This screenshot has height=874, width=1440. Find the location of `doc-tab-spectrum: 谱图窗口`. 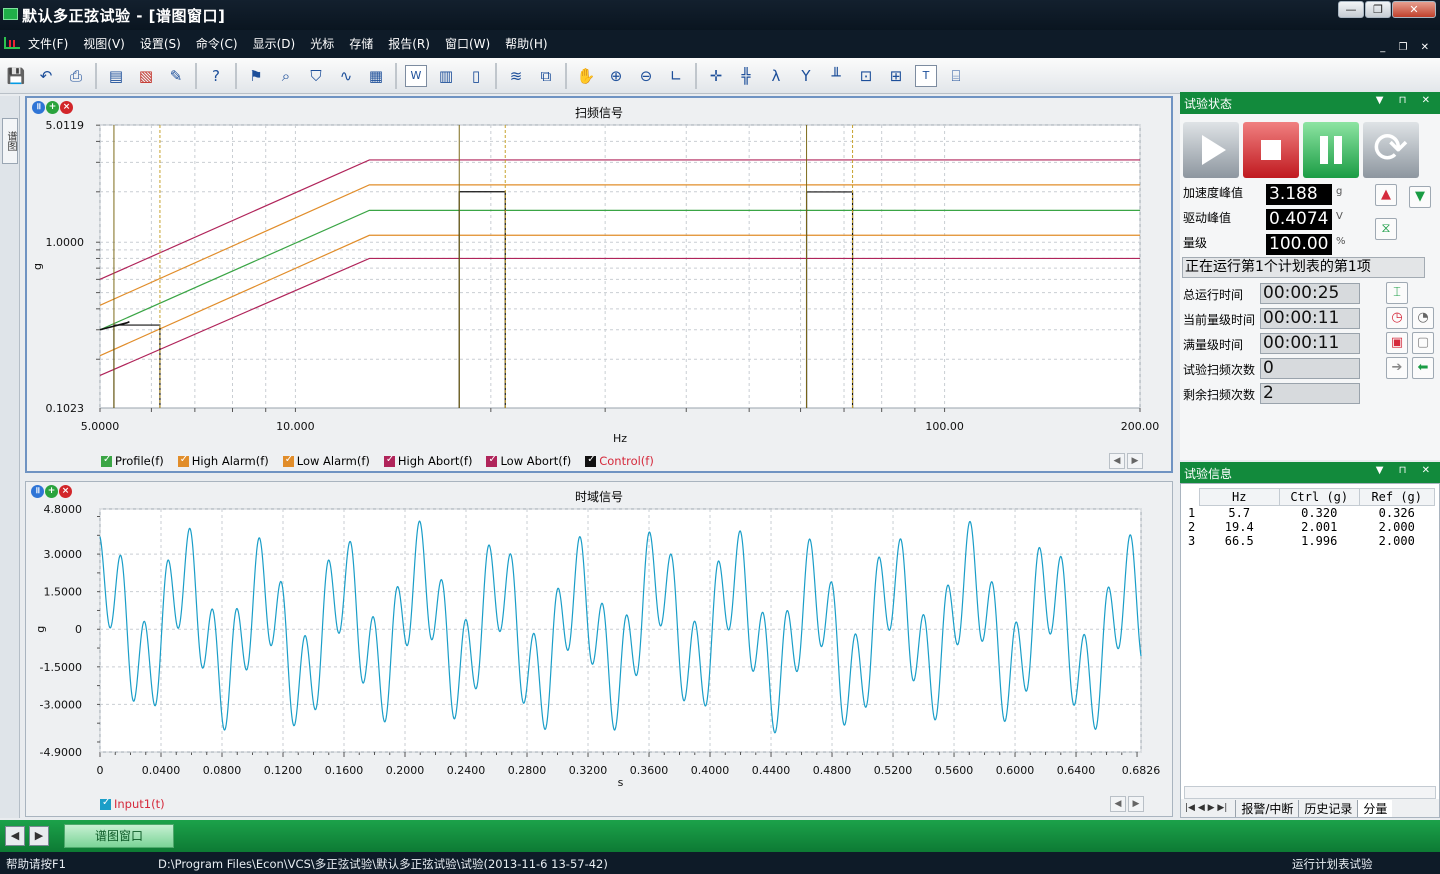

doc-tab-spectrum: 谱图窗口 is located at coordinates (119, 836).